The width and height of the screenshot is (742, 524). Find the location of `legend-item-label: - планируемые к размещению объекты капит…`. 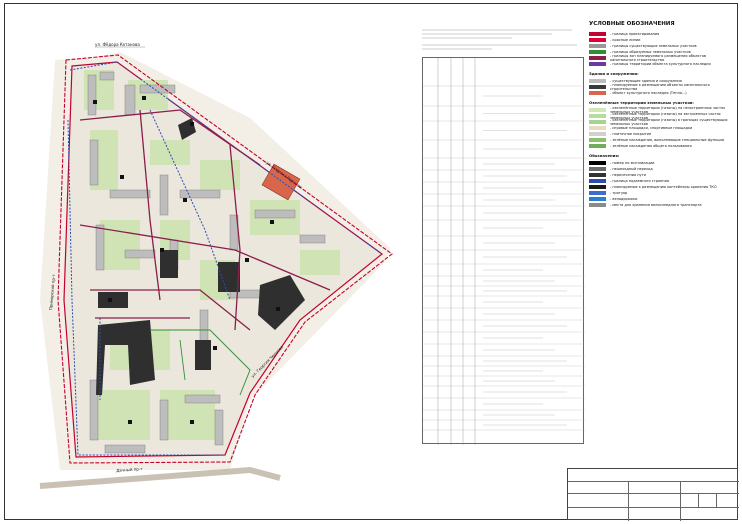

legend-item-label: - планируемые к размещению объекты капит… is located at coordinates (660, 87).